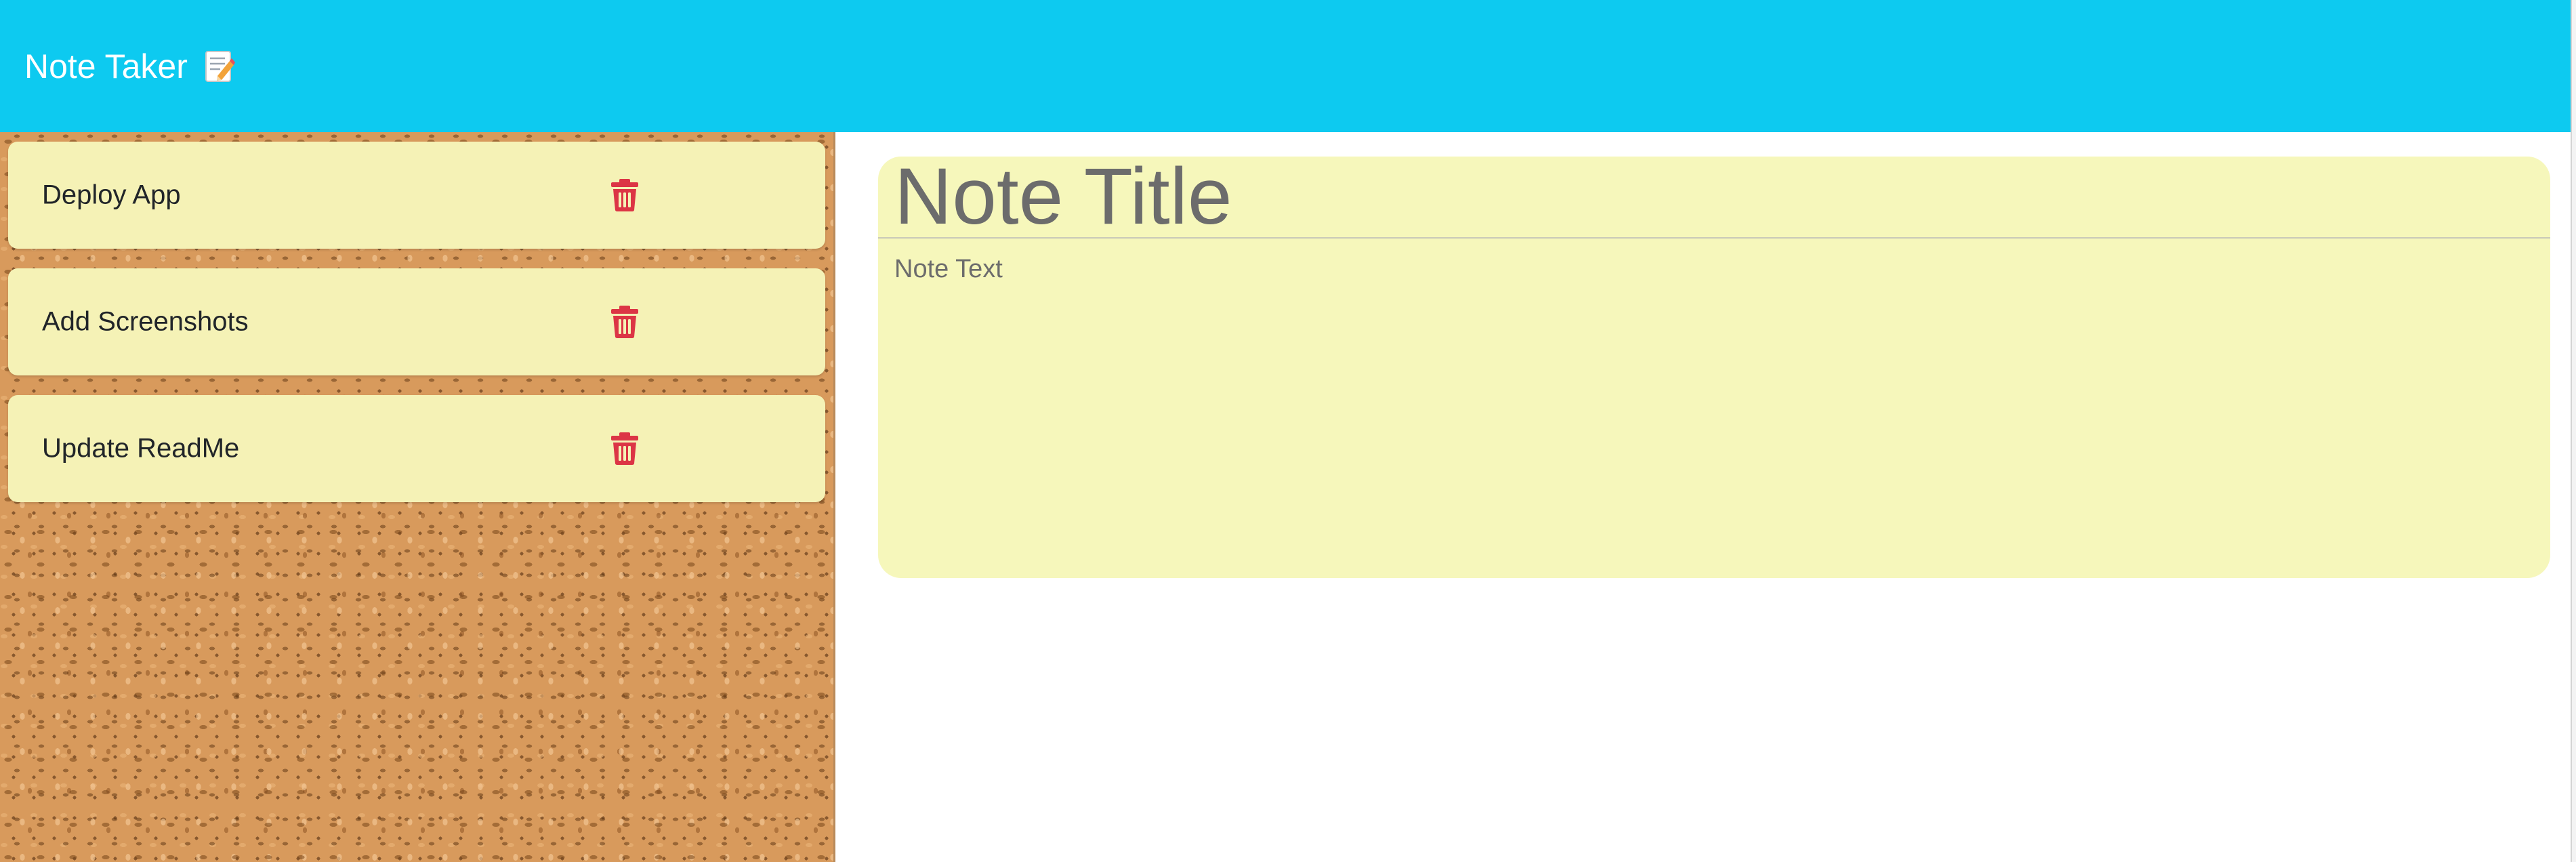 This screenshot has height=862, width=2576. What do you see at coordinates (111, 195) in the screenshot?
I see `note-item-title: Deploy App` at bounding box center [111, 195].